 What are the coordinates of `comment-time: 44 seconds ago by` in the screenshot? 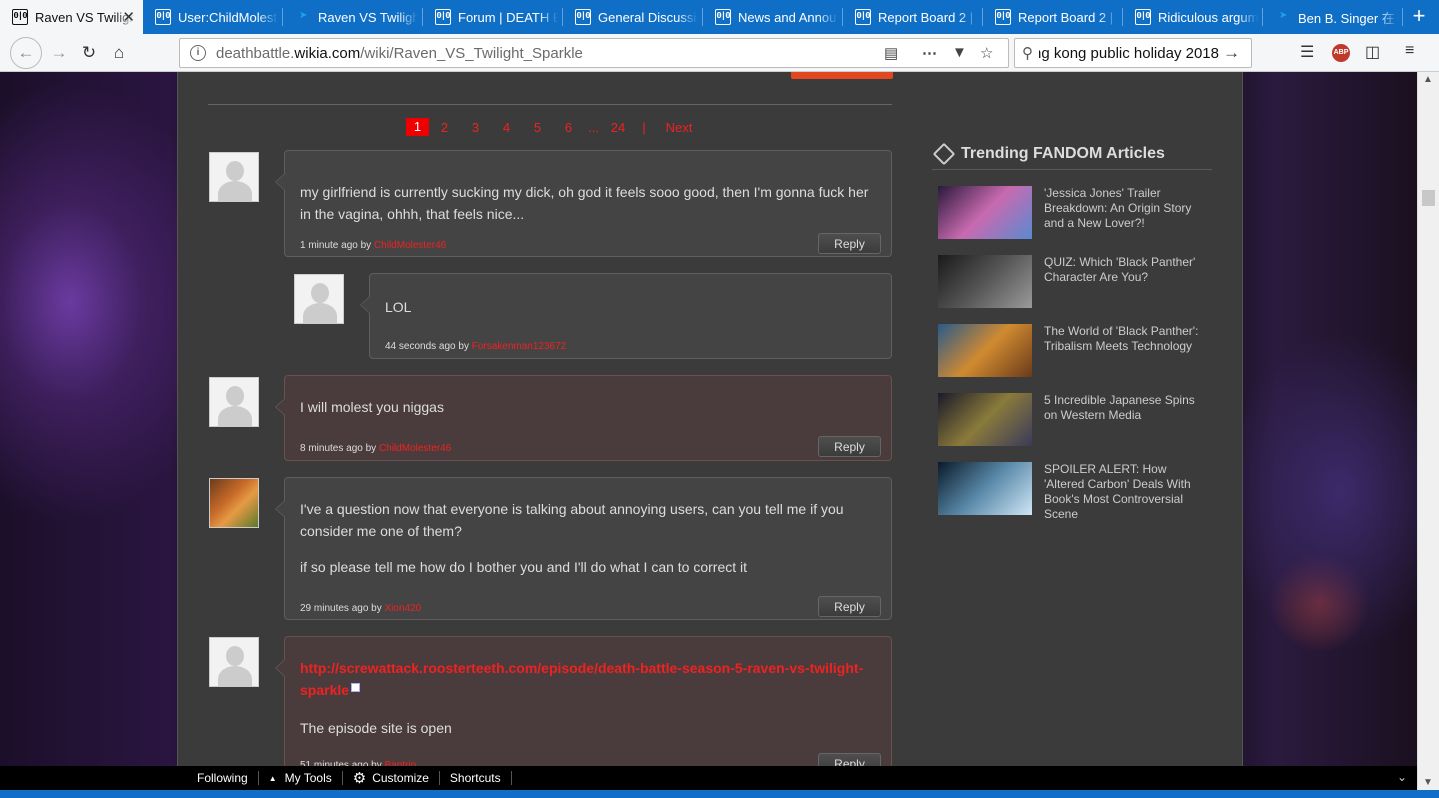 It's located at (427, 346).